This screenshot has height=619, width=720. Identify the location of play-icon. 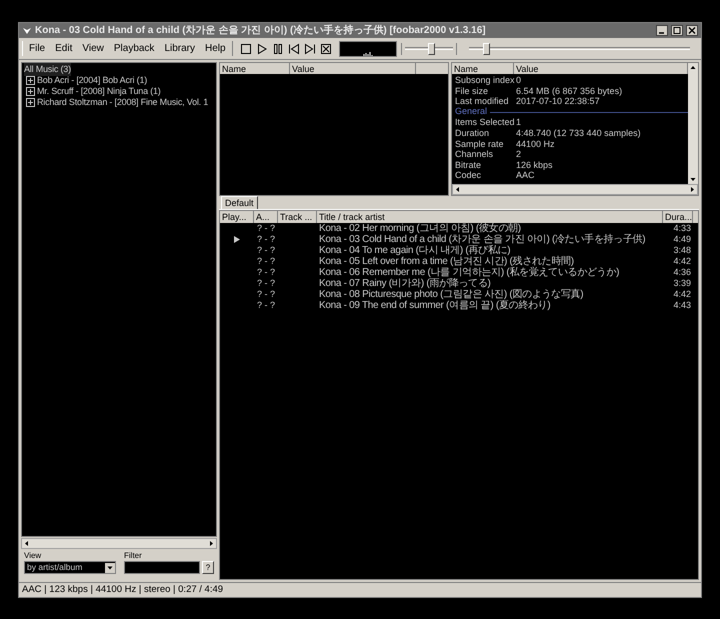
(262, 48).